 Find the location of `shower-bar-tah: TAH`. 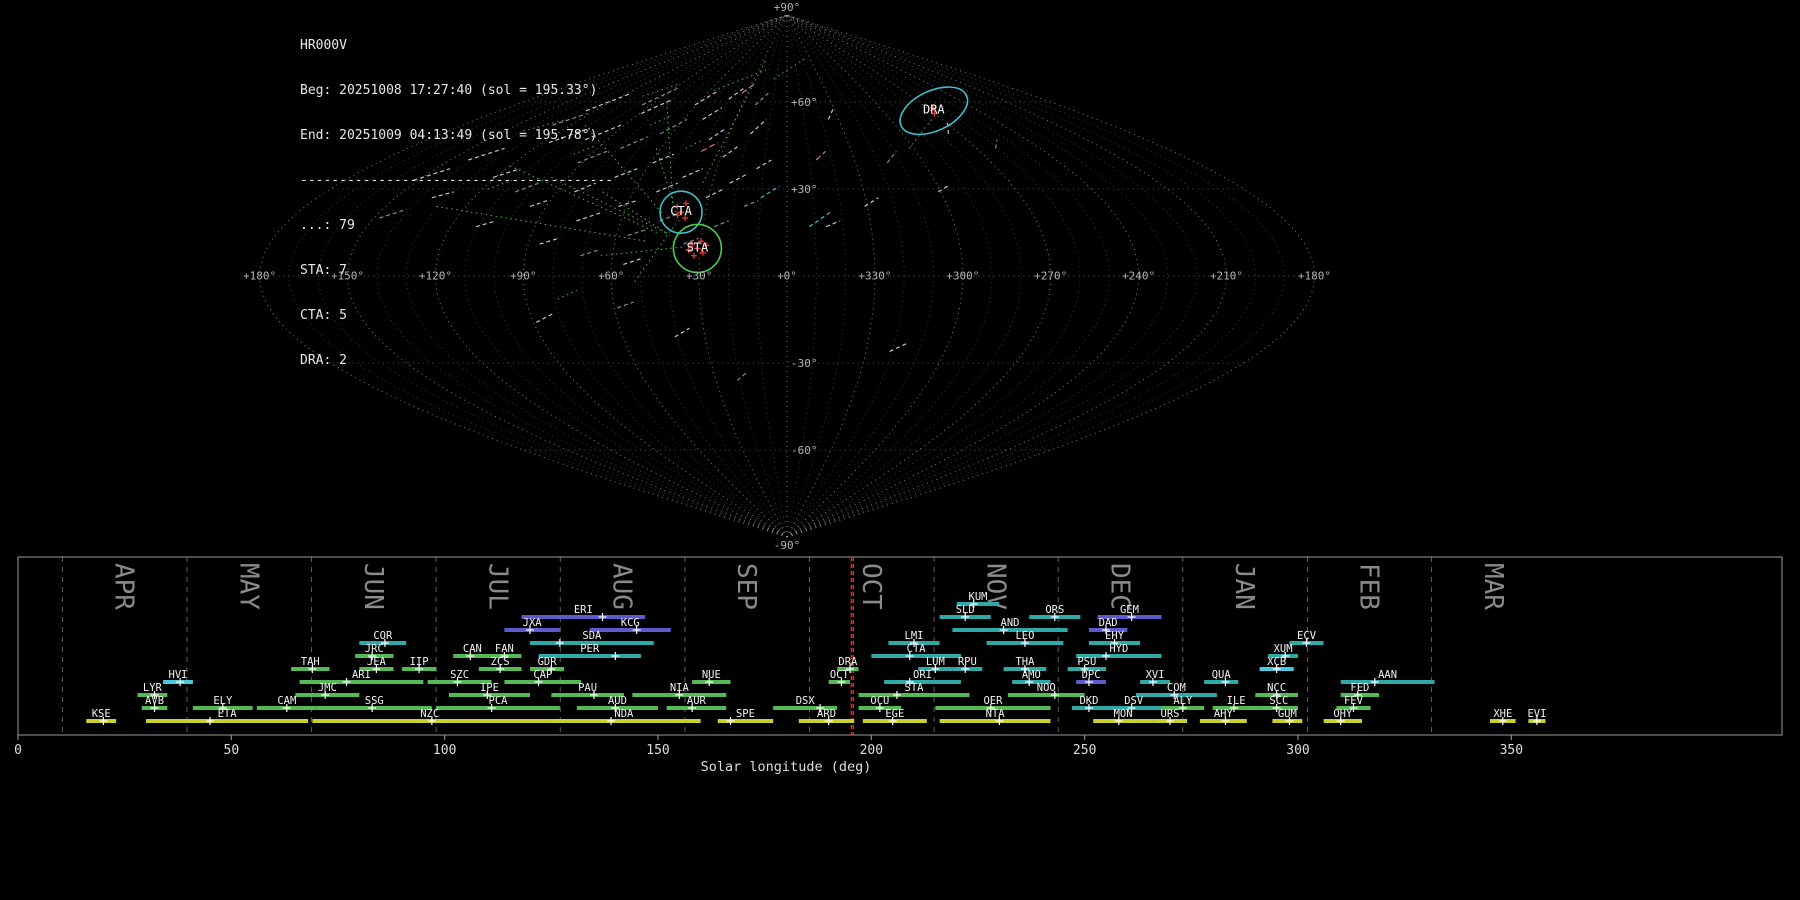

shower-bar-tah: TAH is located at coordinates (310, 664).